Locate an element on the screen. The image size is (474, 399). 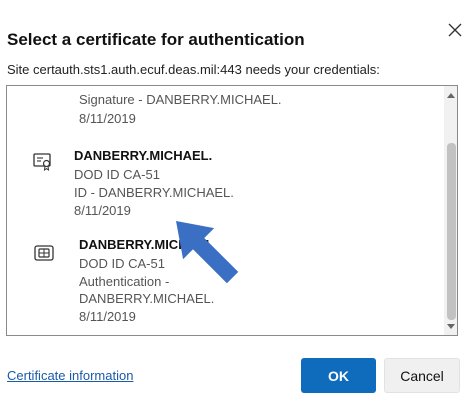
scroll-down-arrow is located at coordinates (450, 327).